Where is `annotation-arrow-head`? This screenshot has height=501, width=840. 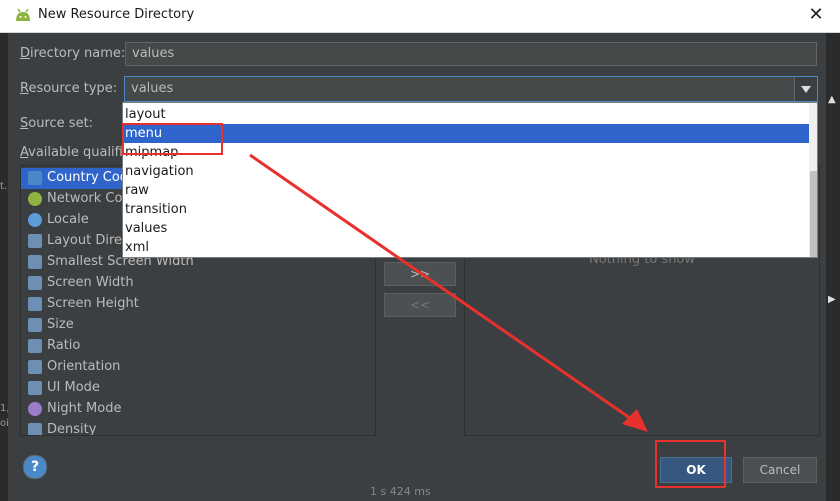 annotation-arrow-head is located at coordinates (635, 420).